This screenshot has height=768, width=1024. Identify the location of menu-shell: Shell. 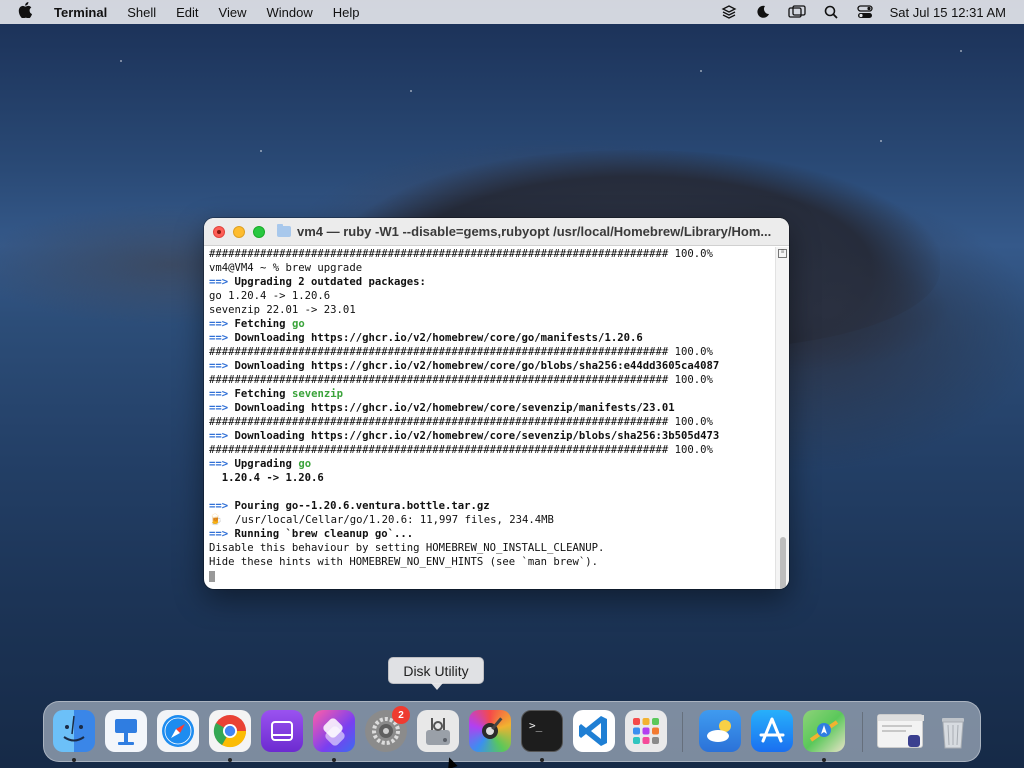
(141, 12).